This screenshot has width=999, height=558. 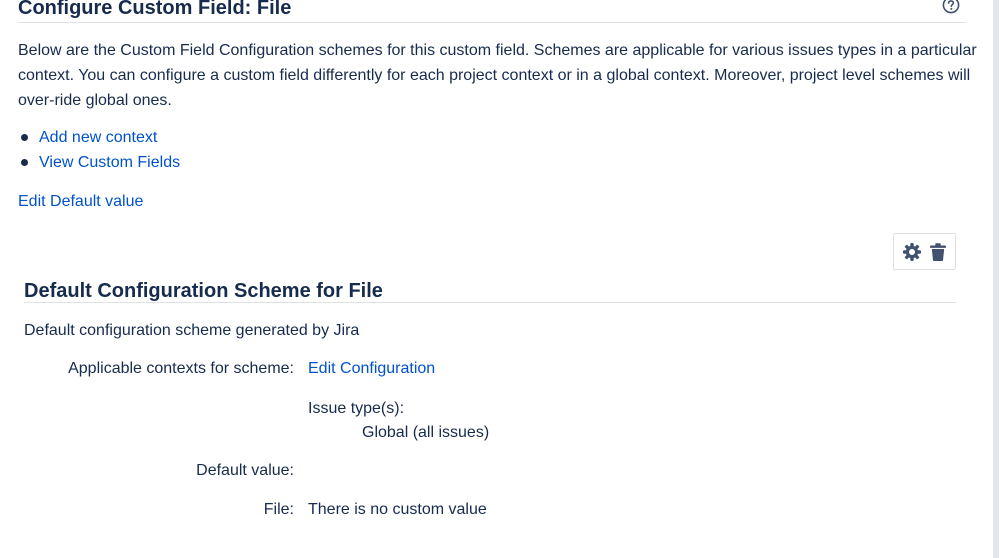 I want to click on action-links: Add new context View Custom Fields, so click(x=99, y=150).